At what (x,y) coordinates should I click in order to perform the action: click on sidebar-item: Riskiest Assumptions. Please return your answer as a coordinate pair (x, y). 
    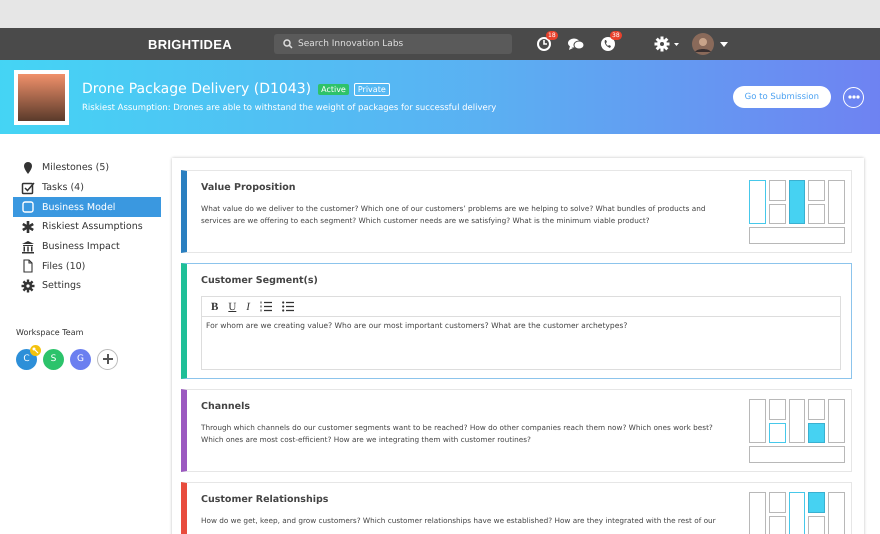
    Looking at the image, I should click on (87, 227).